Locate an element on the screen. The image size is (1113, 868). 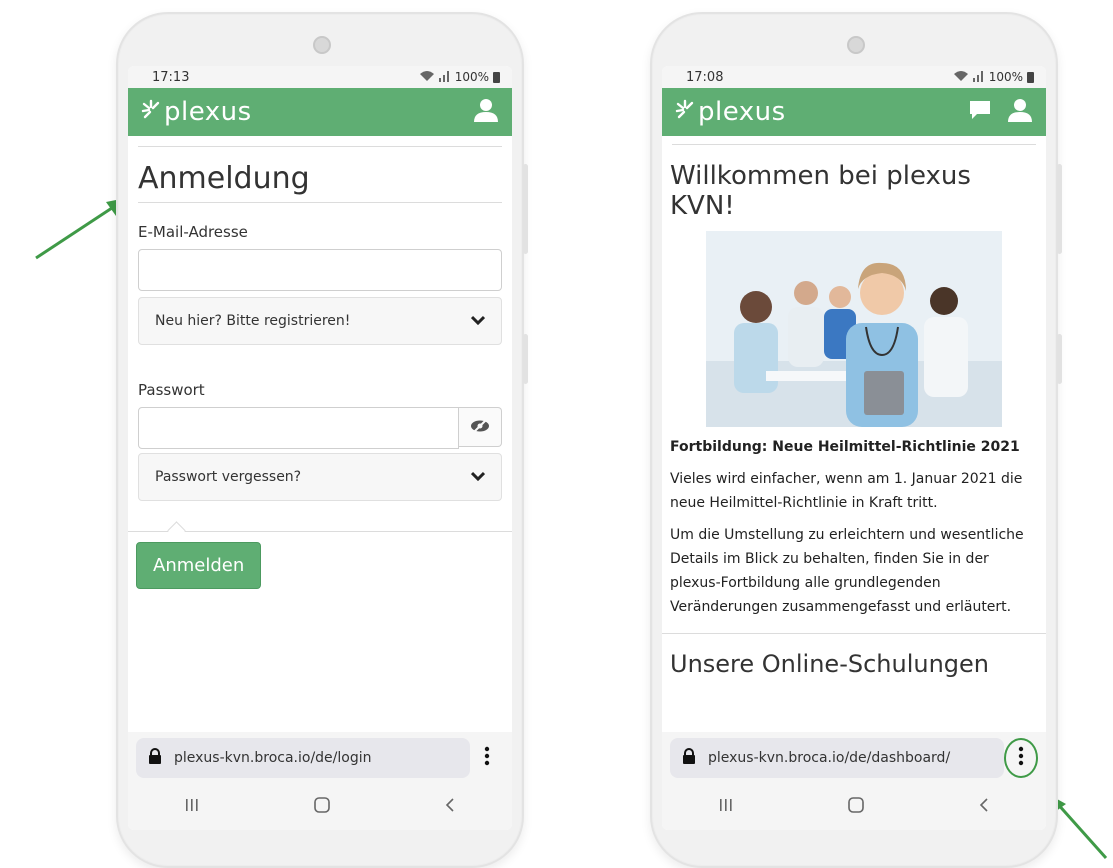
welcome-heading: Willkommen bei plexus KVN! is located at coordinates (820, 191).